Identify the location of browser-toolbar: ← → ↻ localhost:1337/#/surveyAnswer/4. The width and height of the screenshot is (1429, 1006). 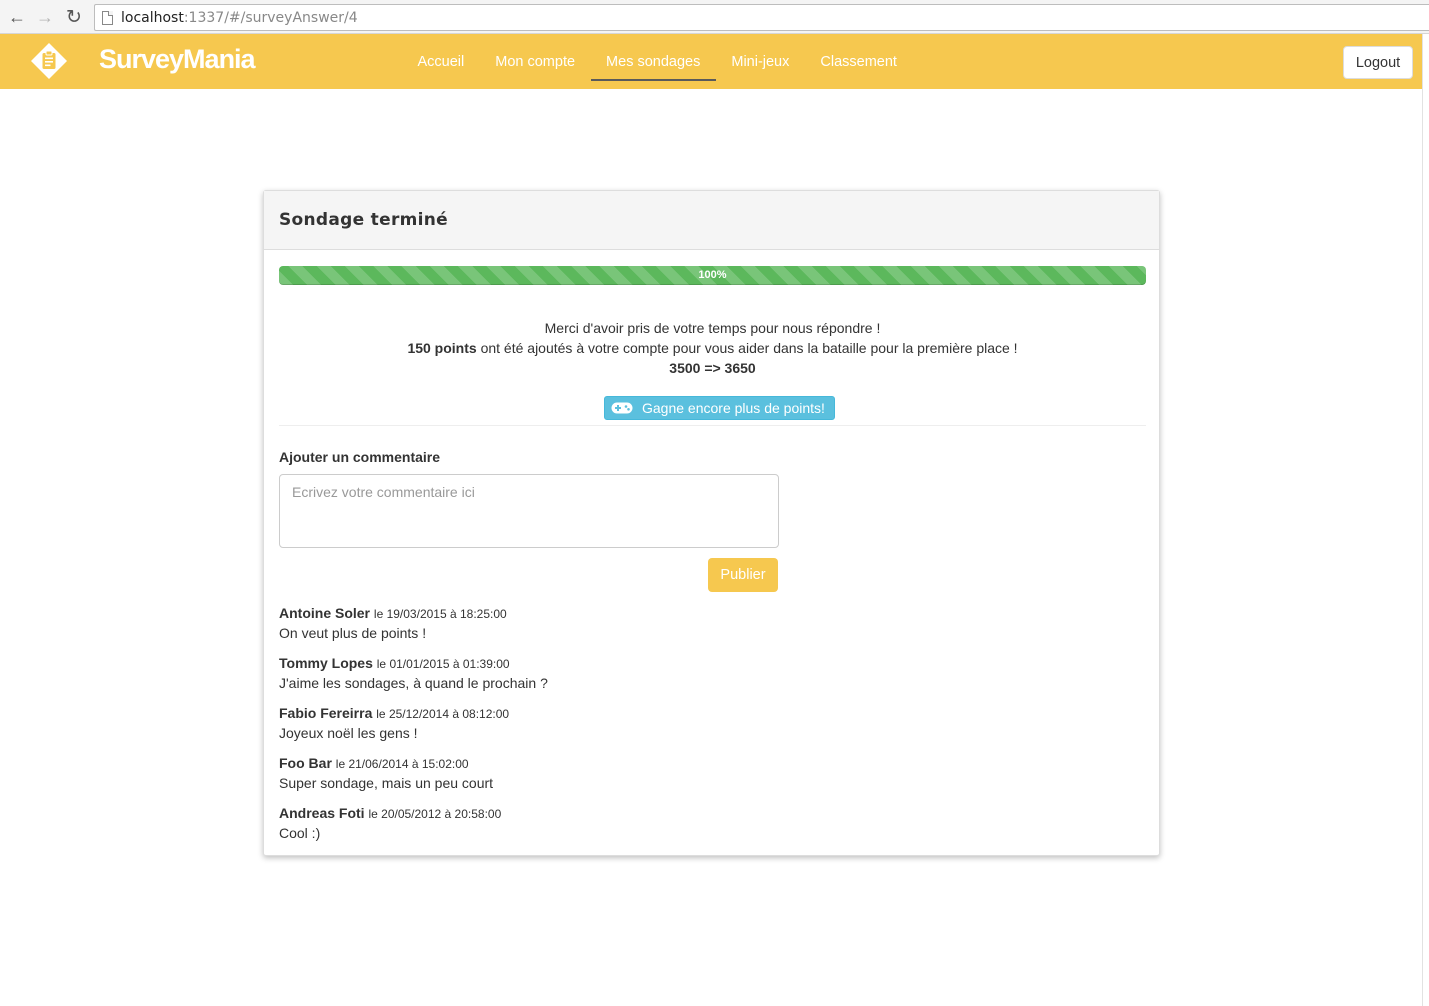
(714, 17).